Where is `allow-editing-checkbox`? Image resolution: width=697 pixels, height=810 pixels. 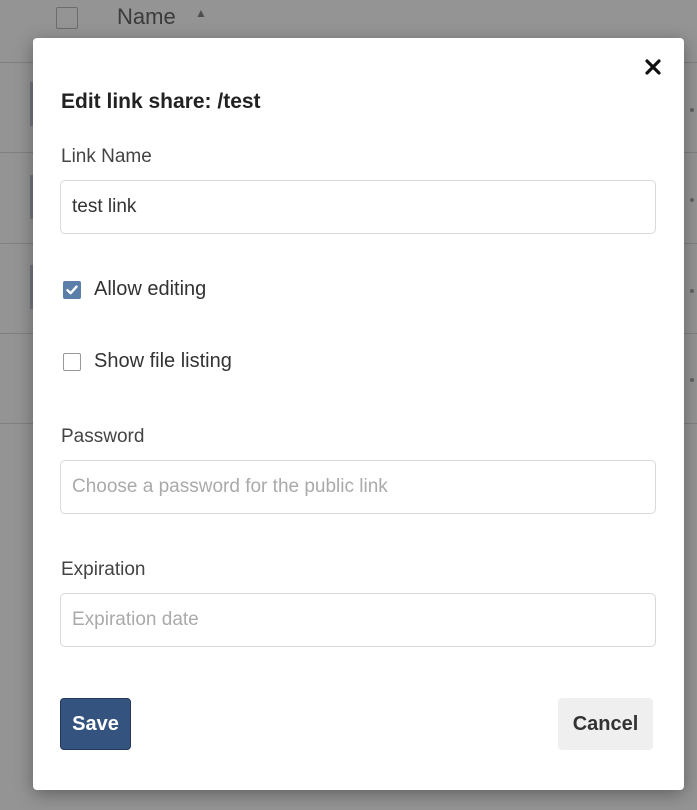
allow-editing-checkbox is located at coordinates (72, 289).